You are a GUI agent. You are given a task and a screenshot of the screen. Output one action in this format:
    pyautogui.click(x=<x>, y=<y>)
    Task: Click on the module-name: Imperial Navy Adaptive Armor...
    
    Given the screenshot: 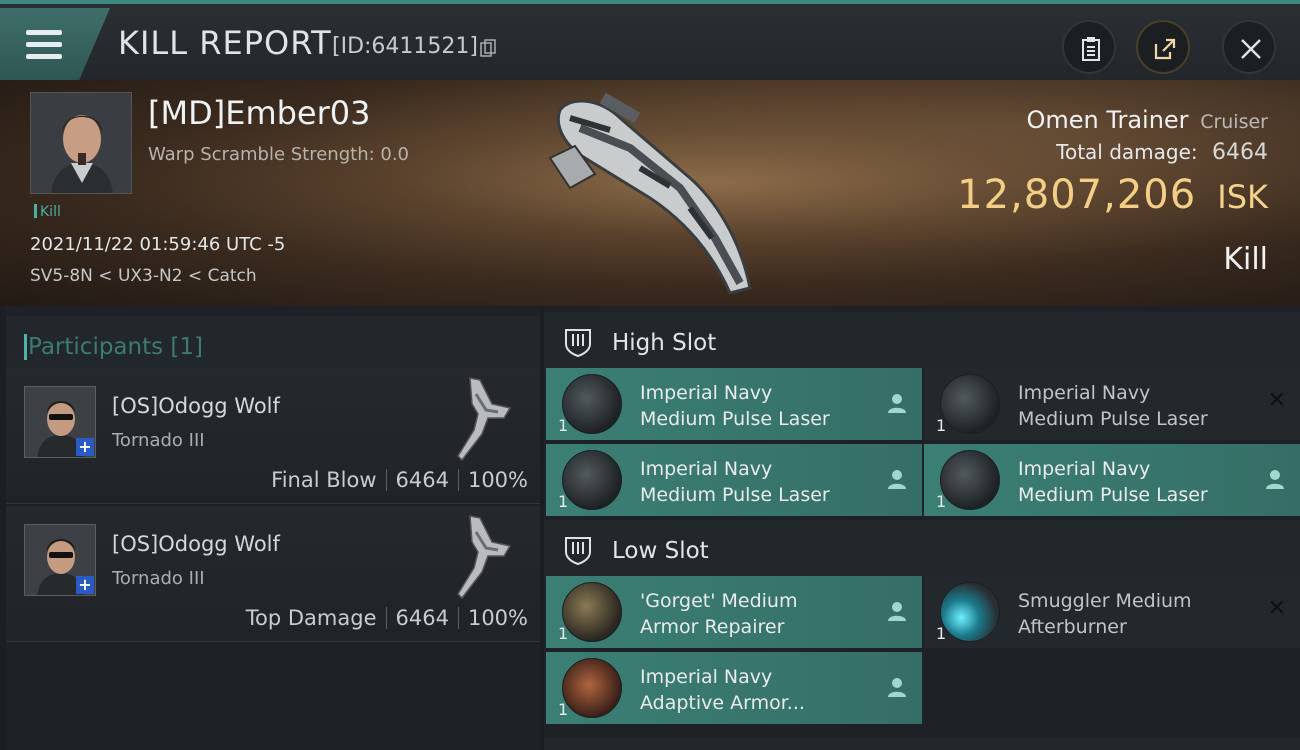 What is the action you would take?
    pyautogui.click(x=722, y=690)
    